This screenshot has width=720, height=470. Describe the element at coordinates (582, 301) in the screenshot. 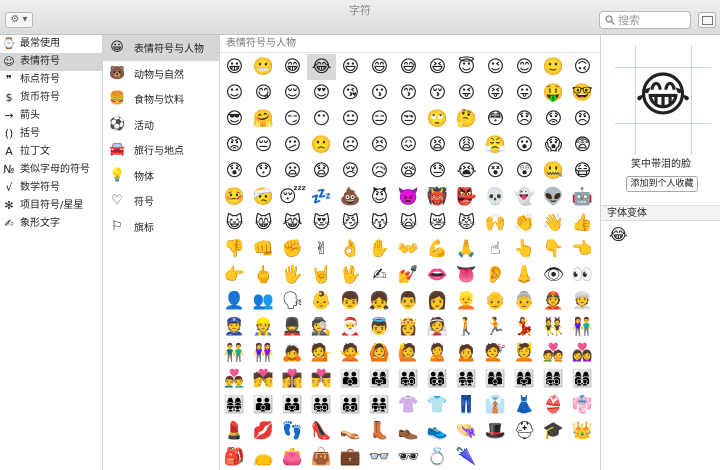

I see `emoji-cell: 👳` at that location.